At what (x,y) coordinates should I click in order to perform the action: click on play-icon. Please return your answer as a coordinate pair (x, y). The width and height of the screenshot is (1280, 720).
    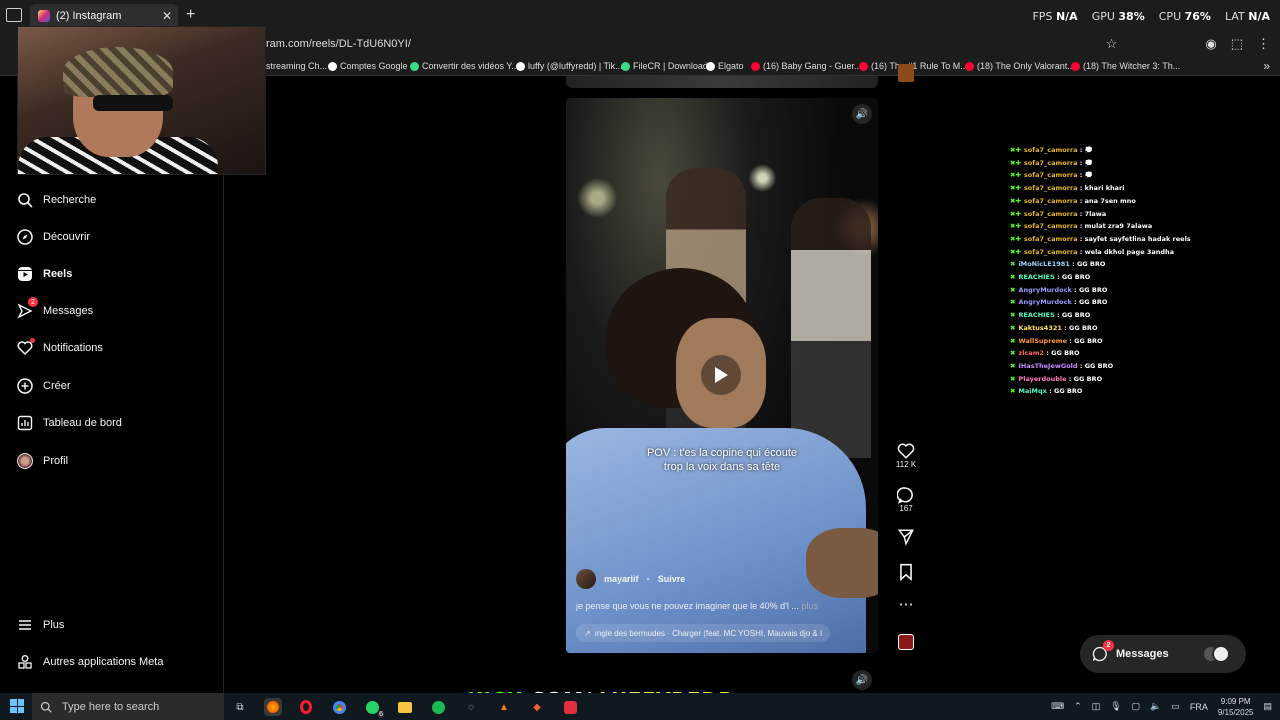
    Looking at the image, I should click on (721, 375).